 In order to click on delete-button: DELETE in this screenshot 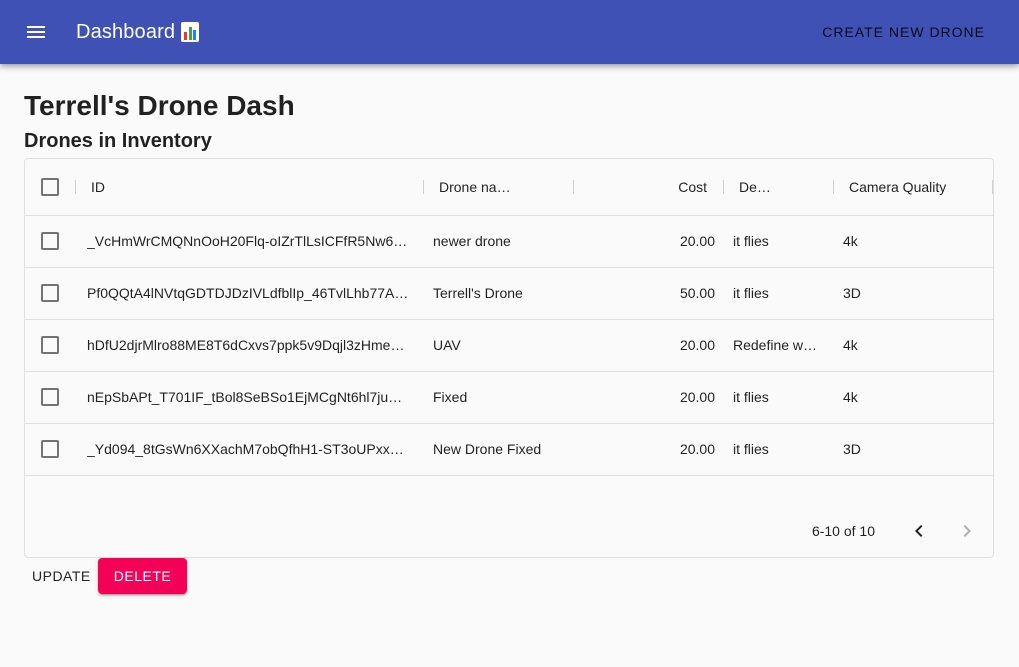, I will do `click(142, 576)`.